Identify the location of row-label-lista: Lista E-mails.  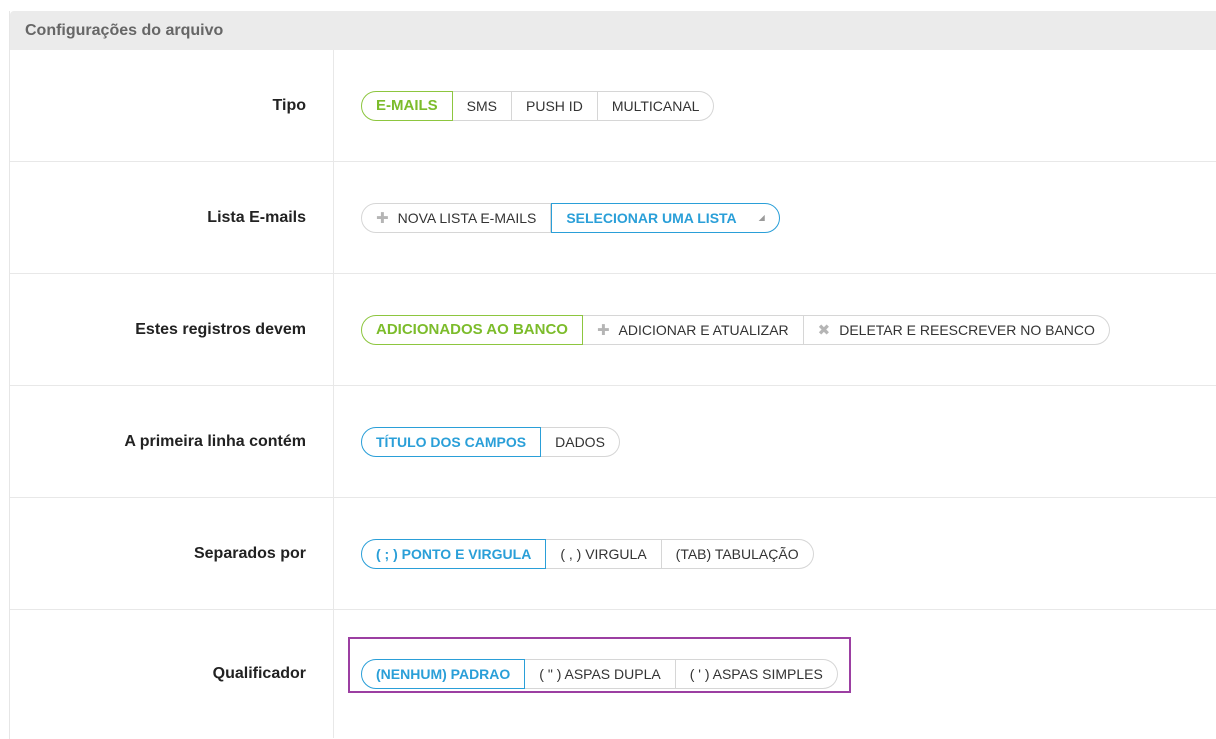
(172, 217).